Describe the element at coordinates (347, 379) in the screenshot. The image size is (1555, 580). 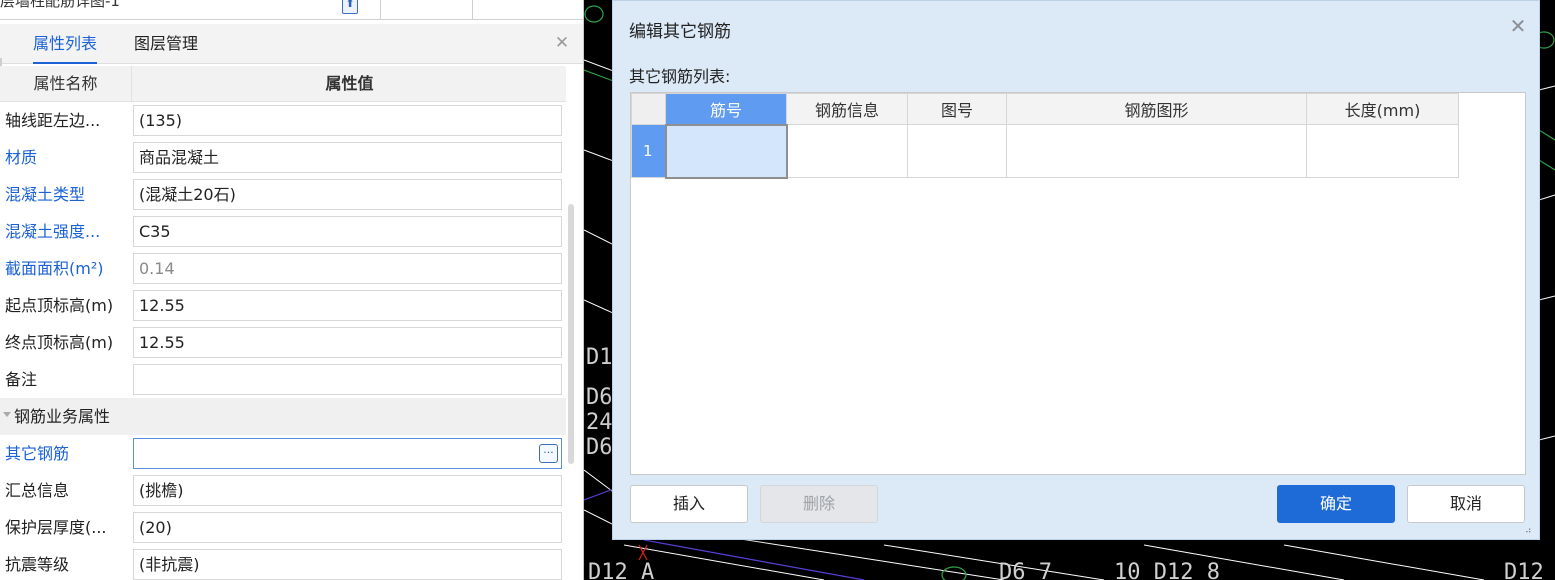
I see `property-value-field` at that location.